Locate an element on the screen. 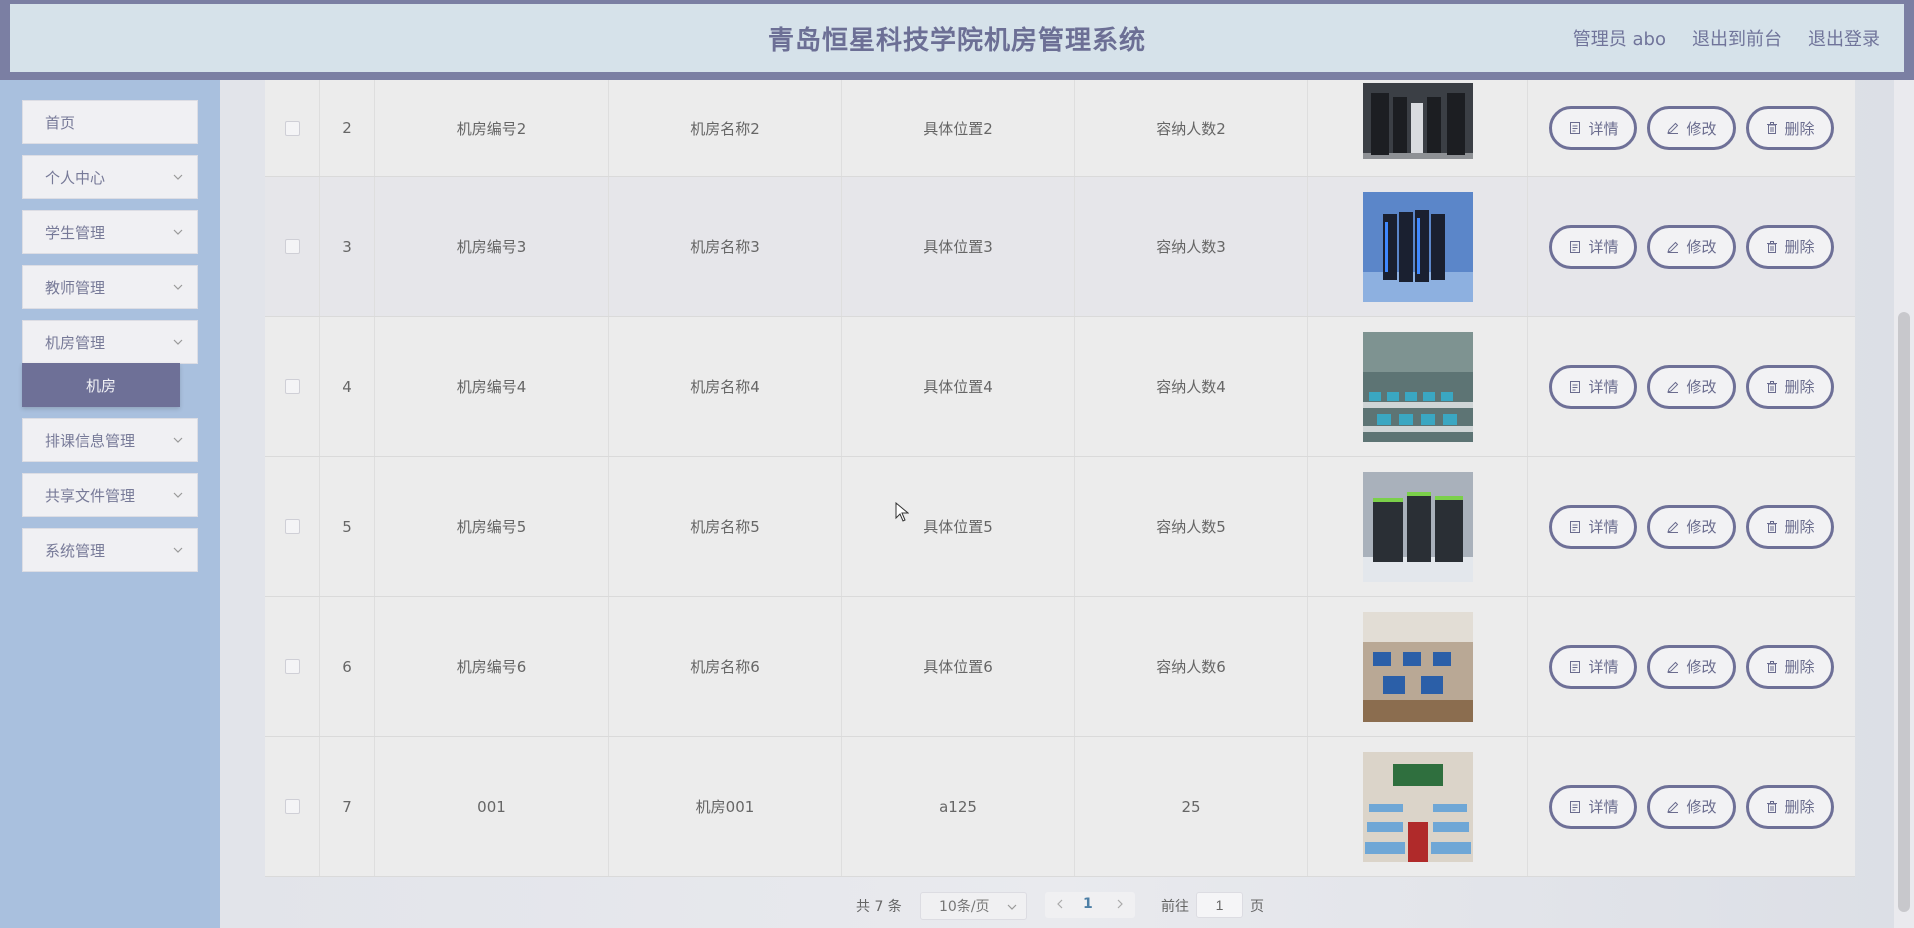 This screenshot has width=1914, height=928. table-row: 4 机房编号4 机房名称4 具体位置4 容纳人数4 详情 修改 删除 is located at coordinates (1060, 387).